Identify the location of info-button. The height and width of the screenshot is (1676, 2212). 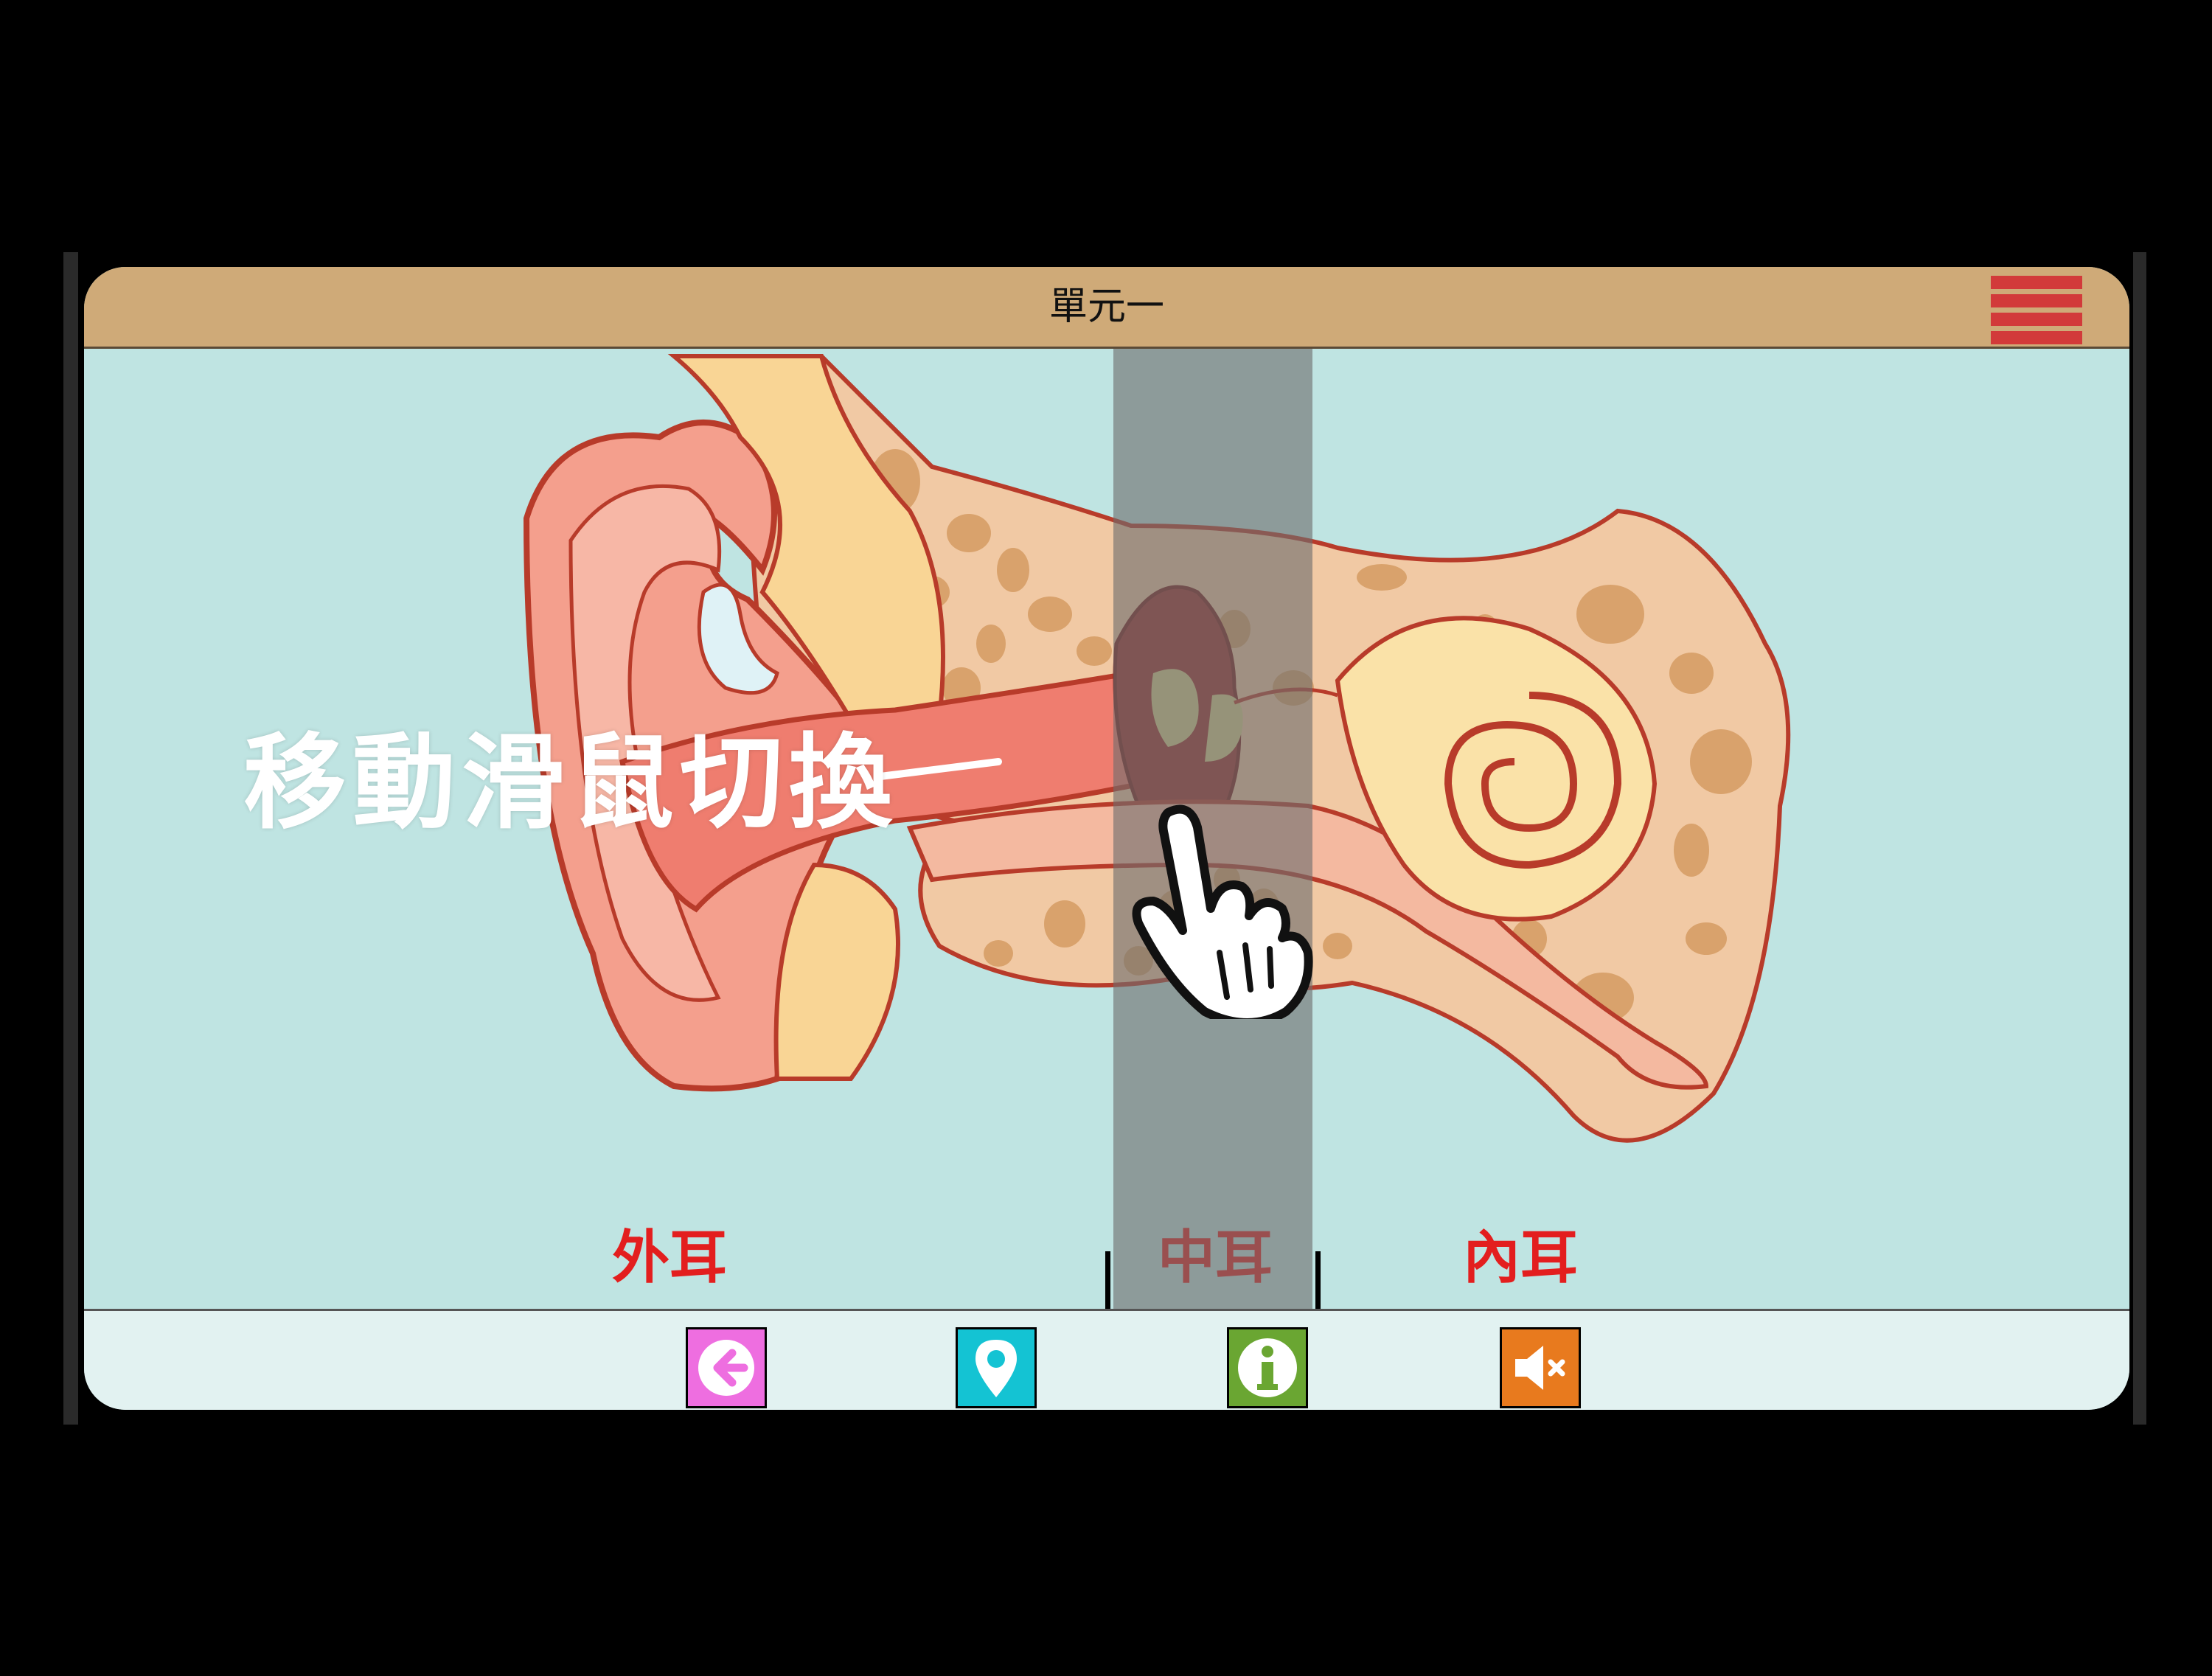
(1267, 1367).